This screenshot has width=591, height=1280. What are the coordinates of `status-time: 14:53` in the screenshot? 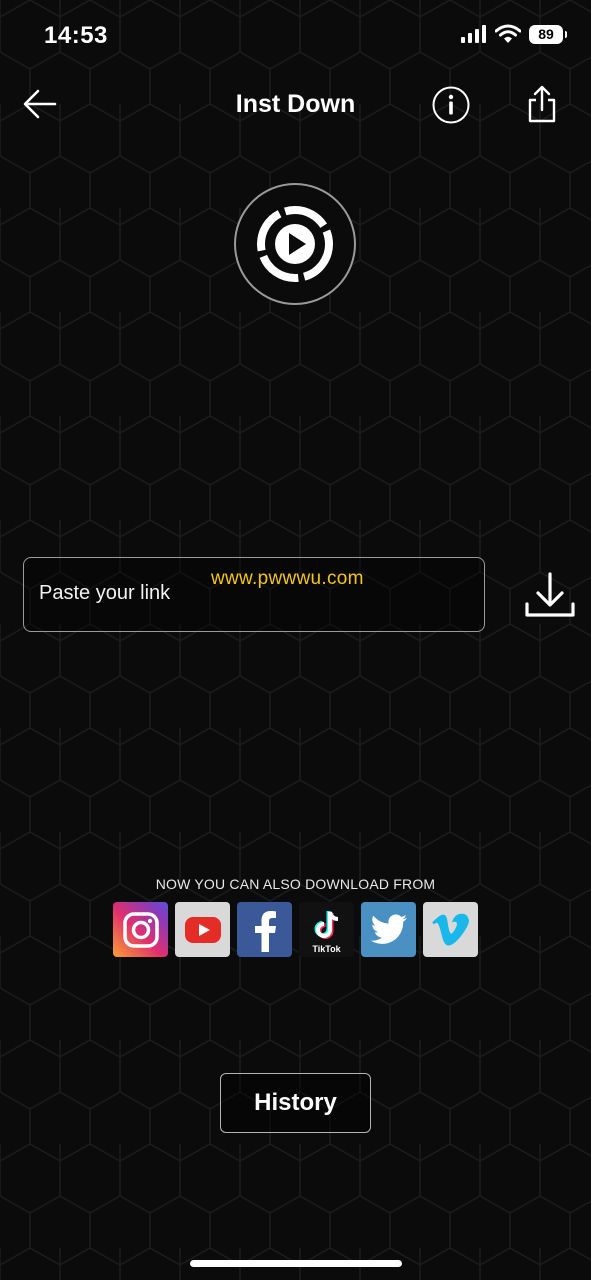 It's located at (76, 35).